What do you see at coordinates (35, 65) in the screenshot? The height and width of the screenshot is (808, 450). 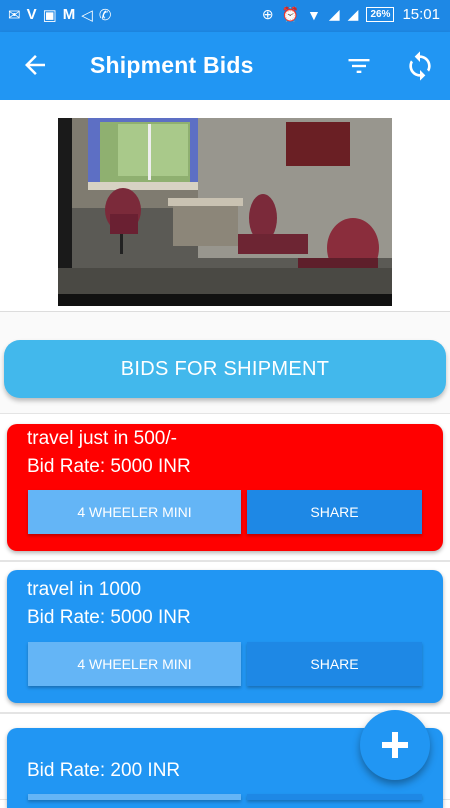 I see `arrow-left-icon` at bounding box center [35, 65].